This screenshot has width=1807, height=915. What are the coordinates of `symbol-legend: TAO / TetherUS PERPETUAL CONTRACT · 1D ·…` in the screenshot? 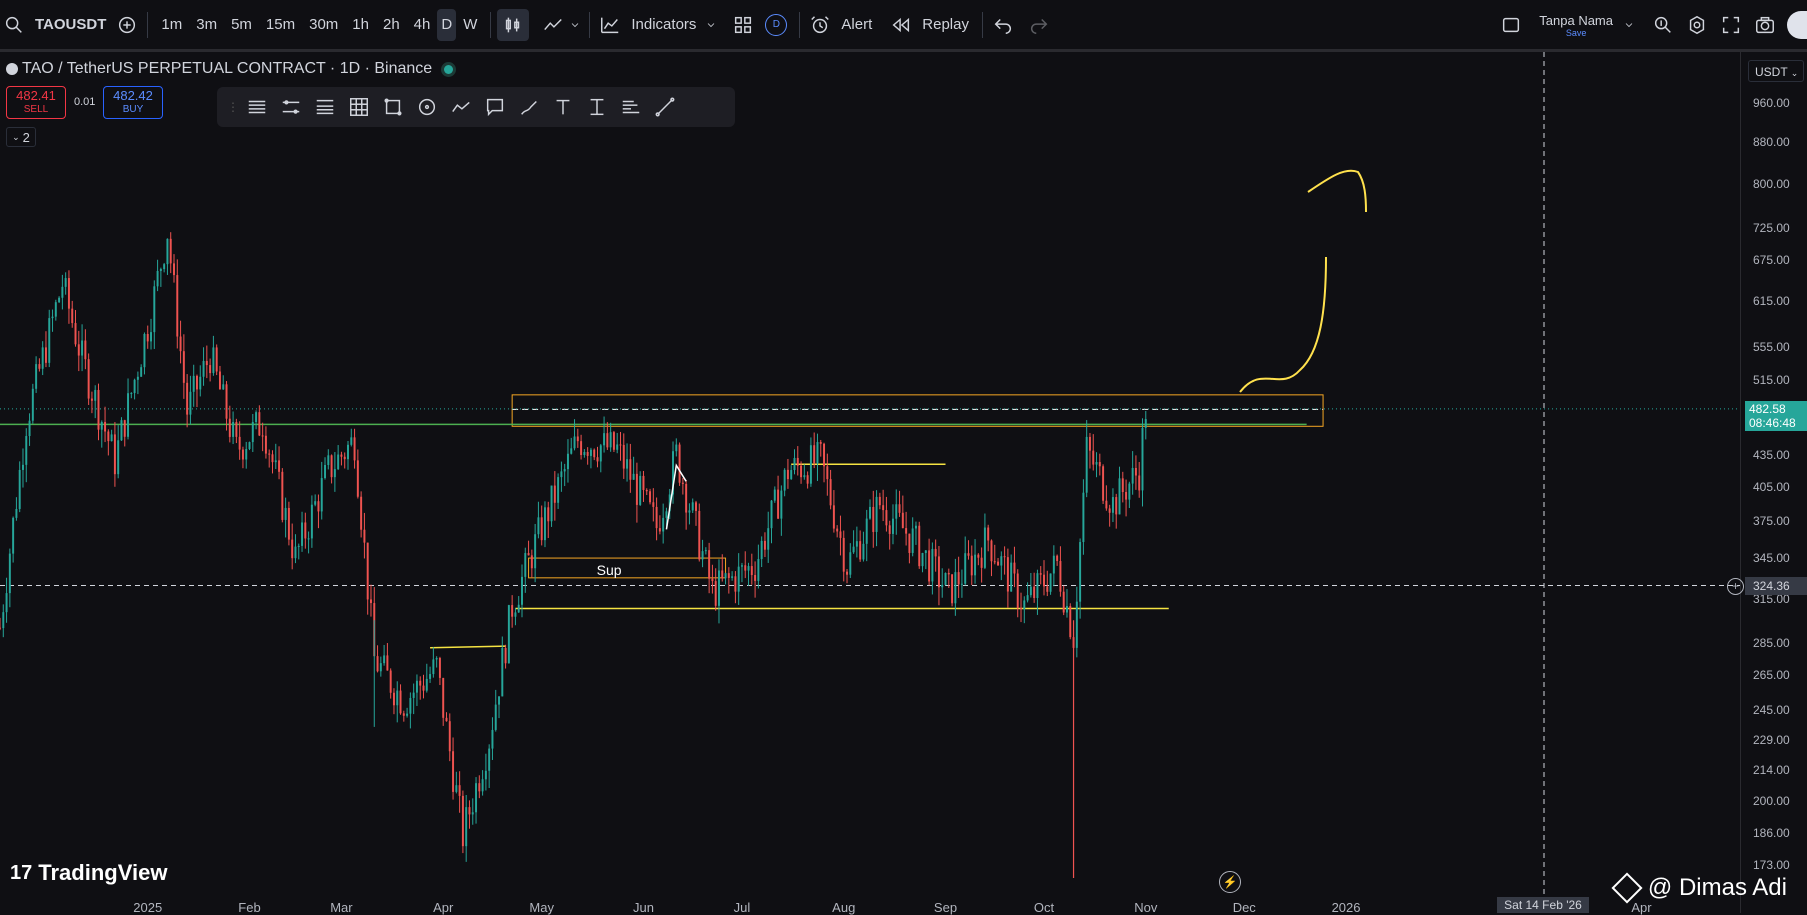 It's located at (230, 69).